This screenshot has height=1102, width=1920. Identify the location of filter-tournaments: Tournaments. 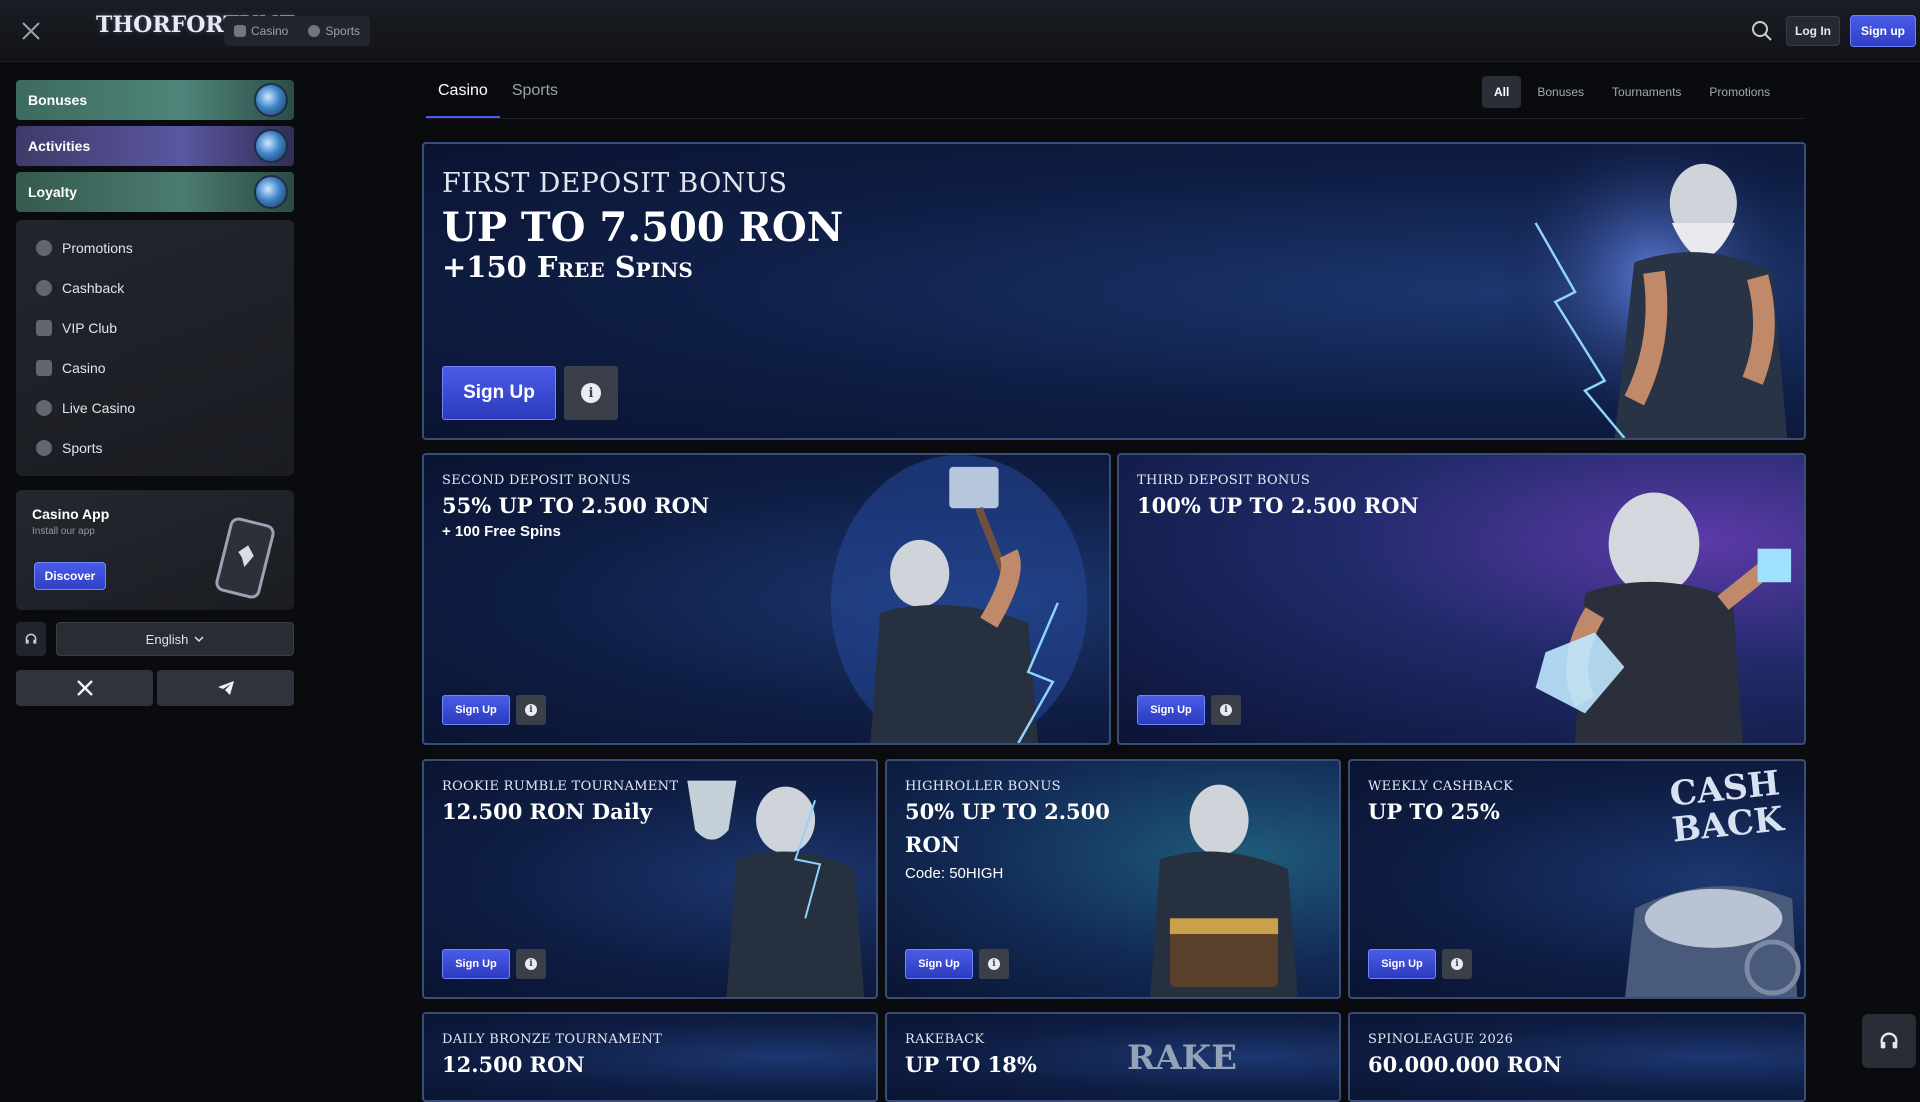
(1646, 92).